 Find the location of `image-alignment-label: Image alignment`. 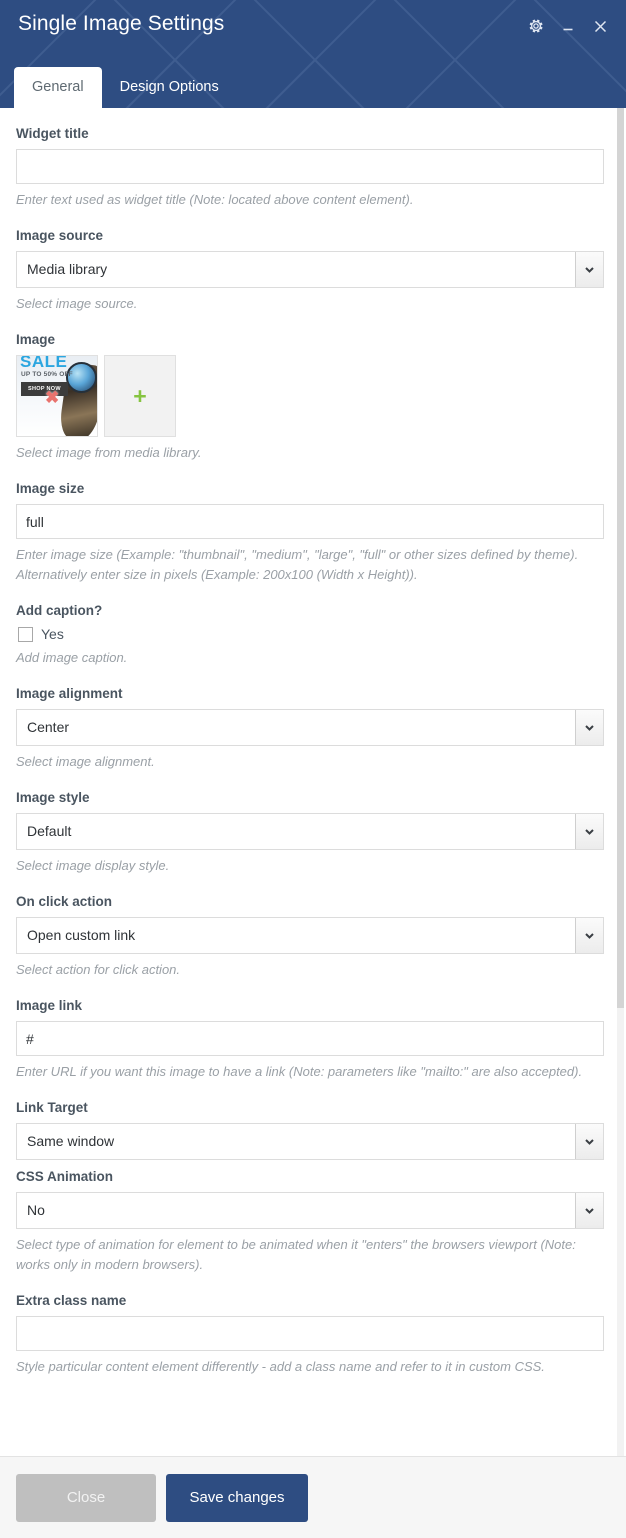

image-alignment-label: Image alignment is located at coordinates (69, 693).